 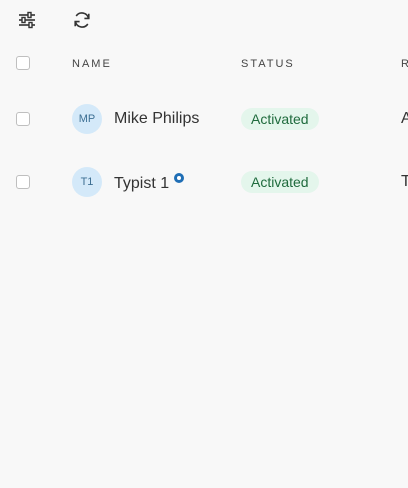 I want to click on table-toolbar, so click(x=204, y=20).